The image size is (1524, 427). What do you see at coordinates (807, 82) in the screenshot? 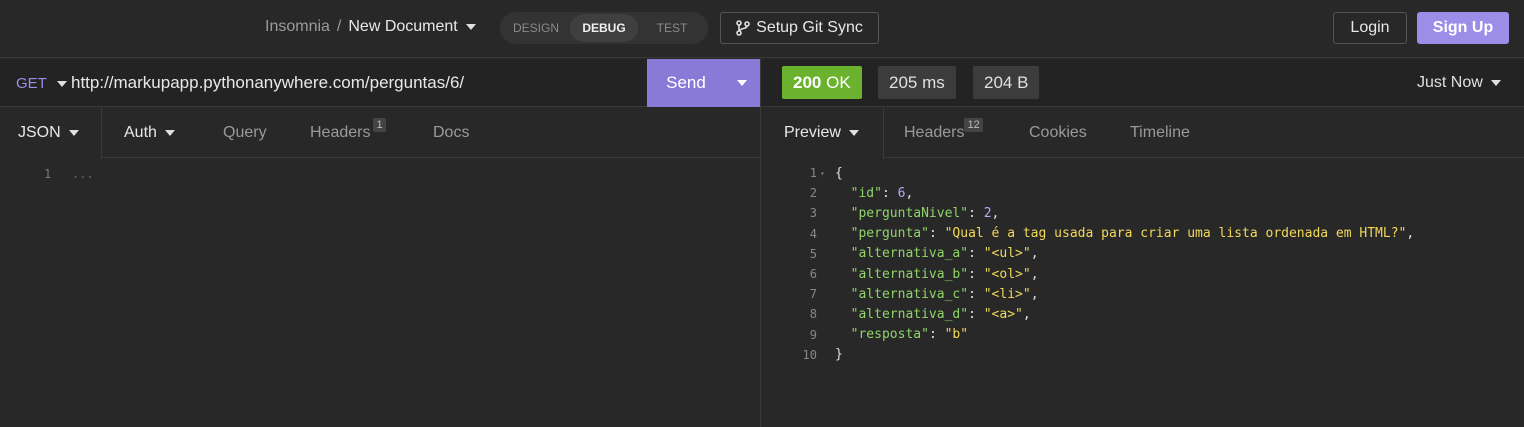
I see `status-code: 200` at bounding box center [807, 82].